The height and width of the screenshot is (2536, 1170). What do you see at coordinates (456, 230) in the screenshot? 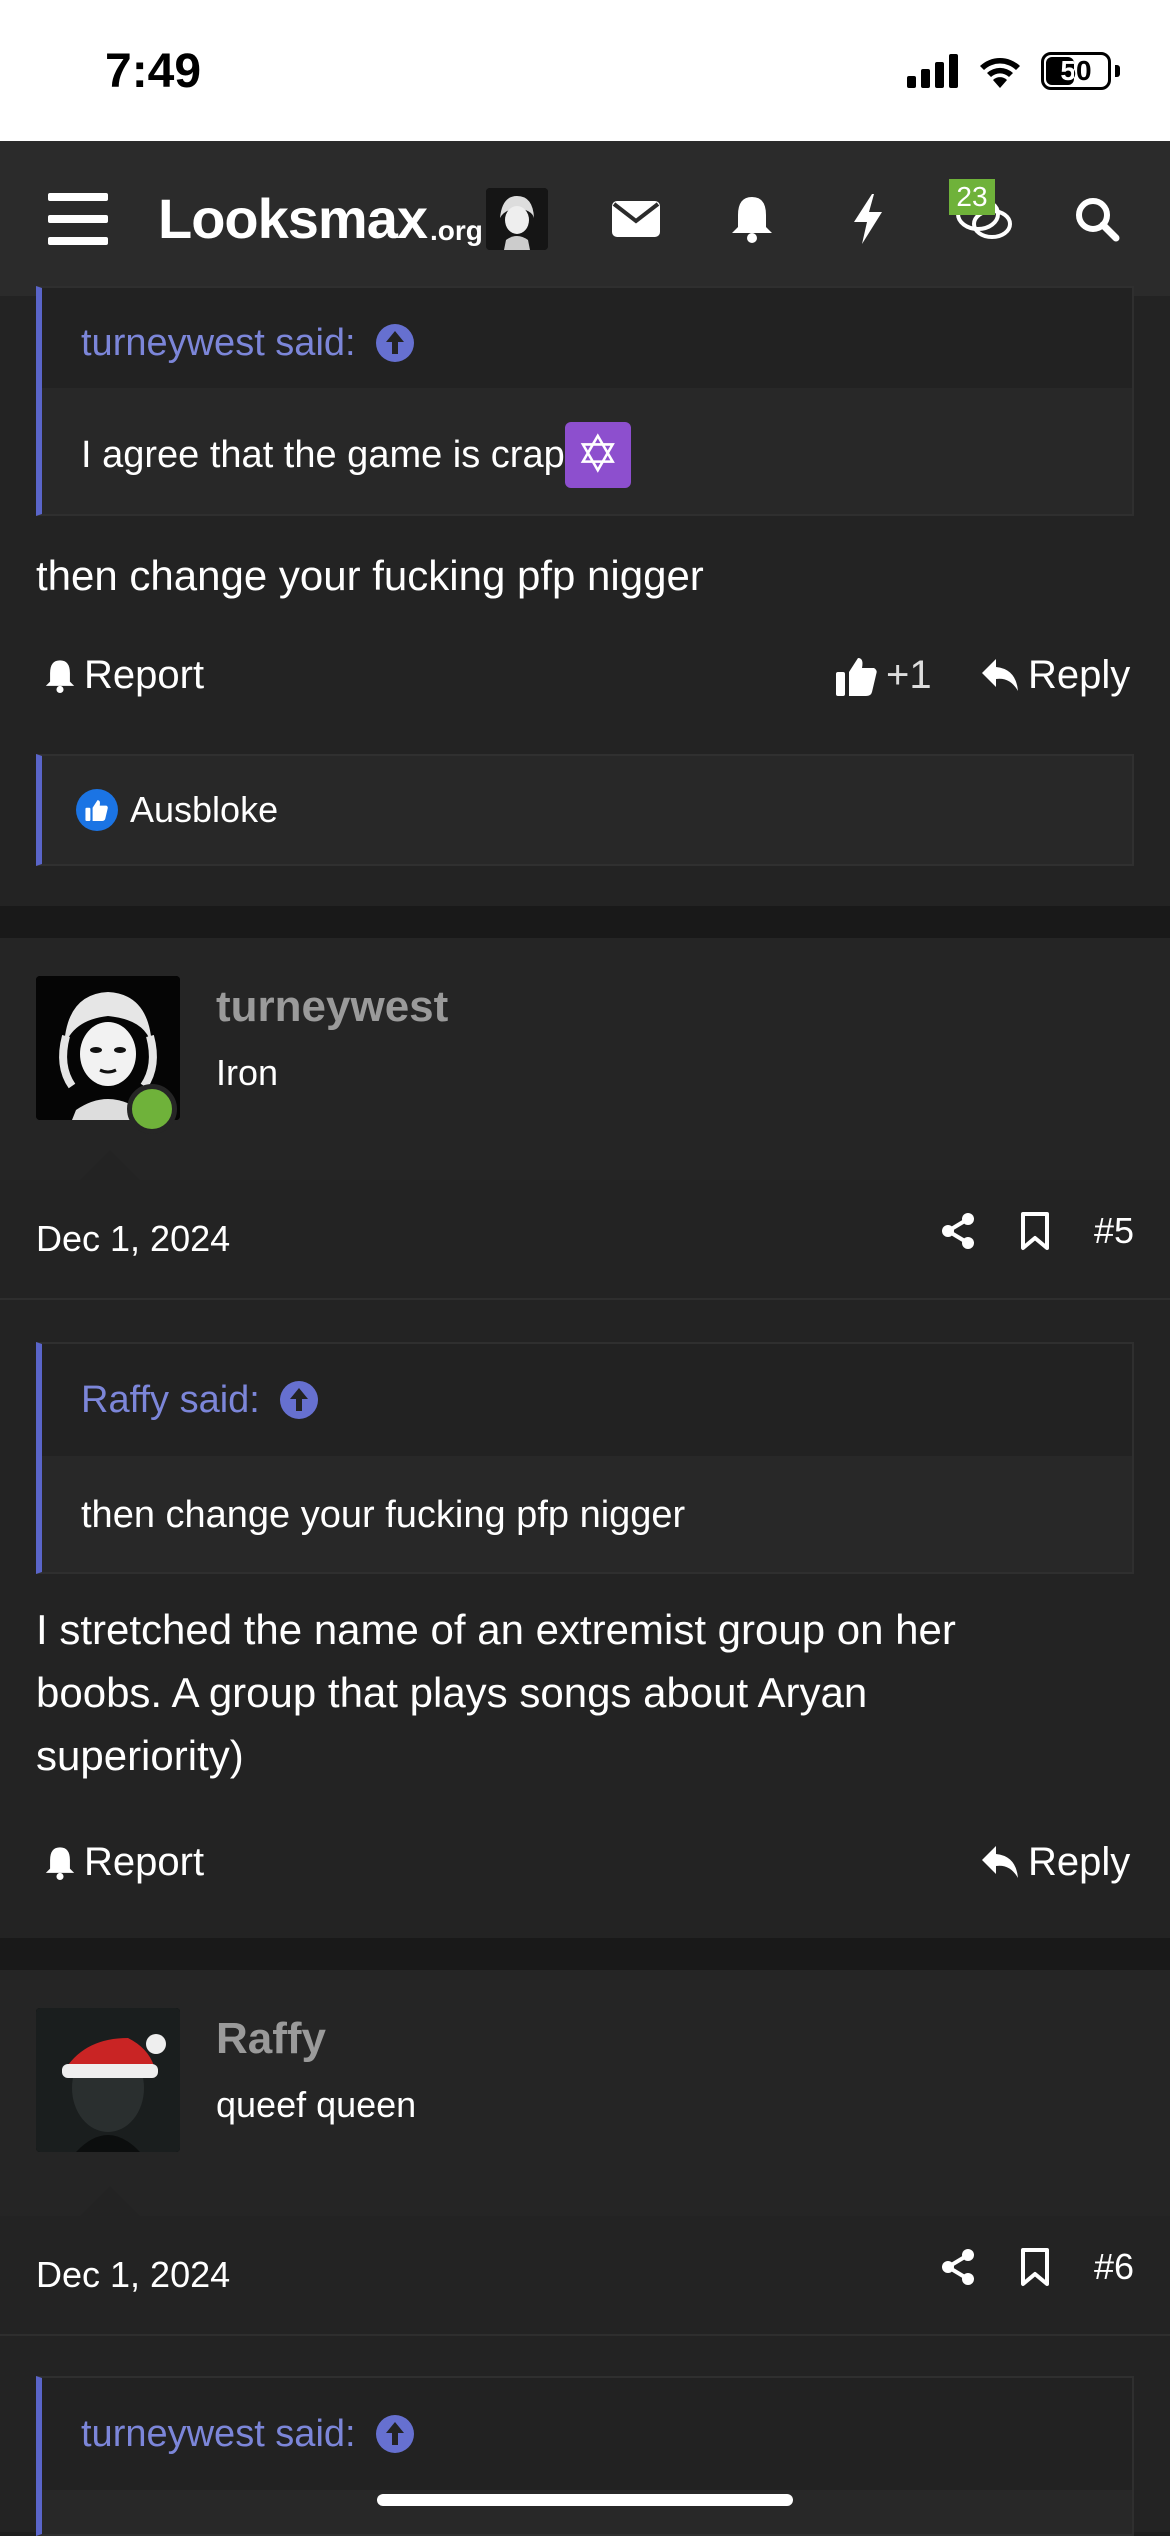
I see `logo-suffix: .org` at bounding box center [456, 230].